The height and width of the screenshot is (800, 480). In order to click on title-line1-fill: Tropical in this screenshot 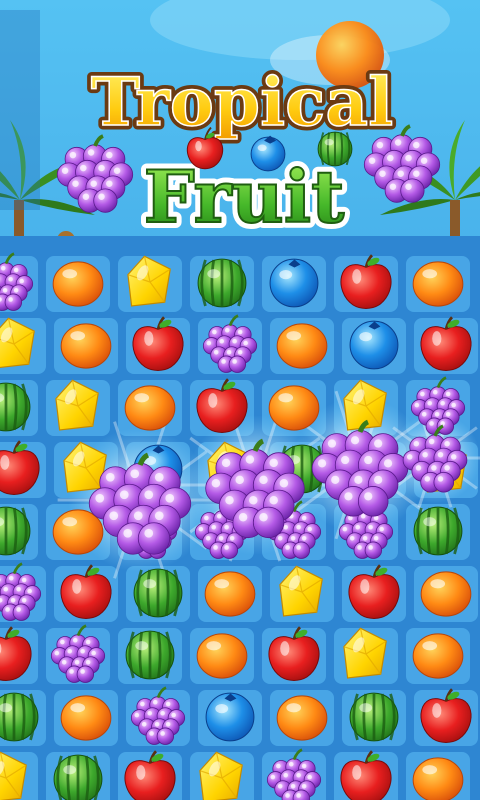, I will do `click(242, 102)`.